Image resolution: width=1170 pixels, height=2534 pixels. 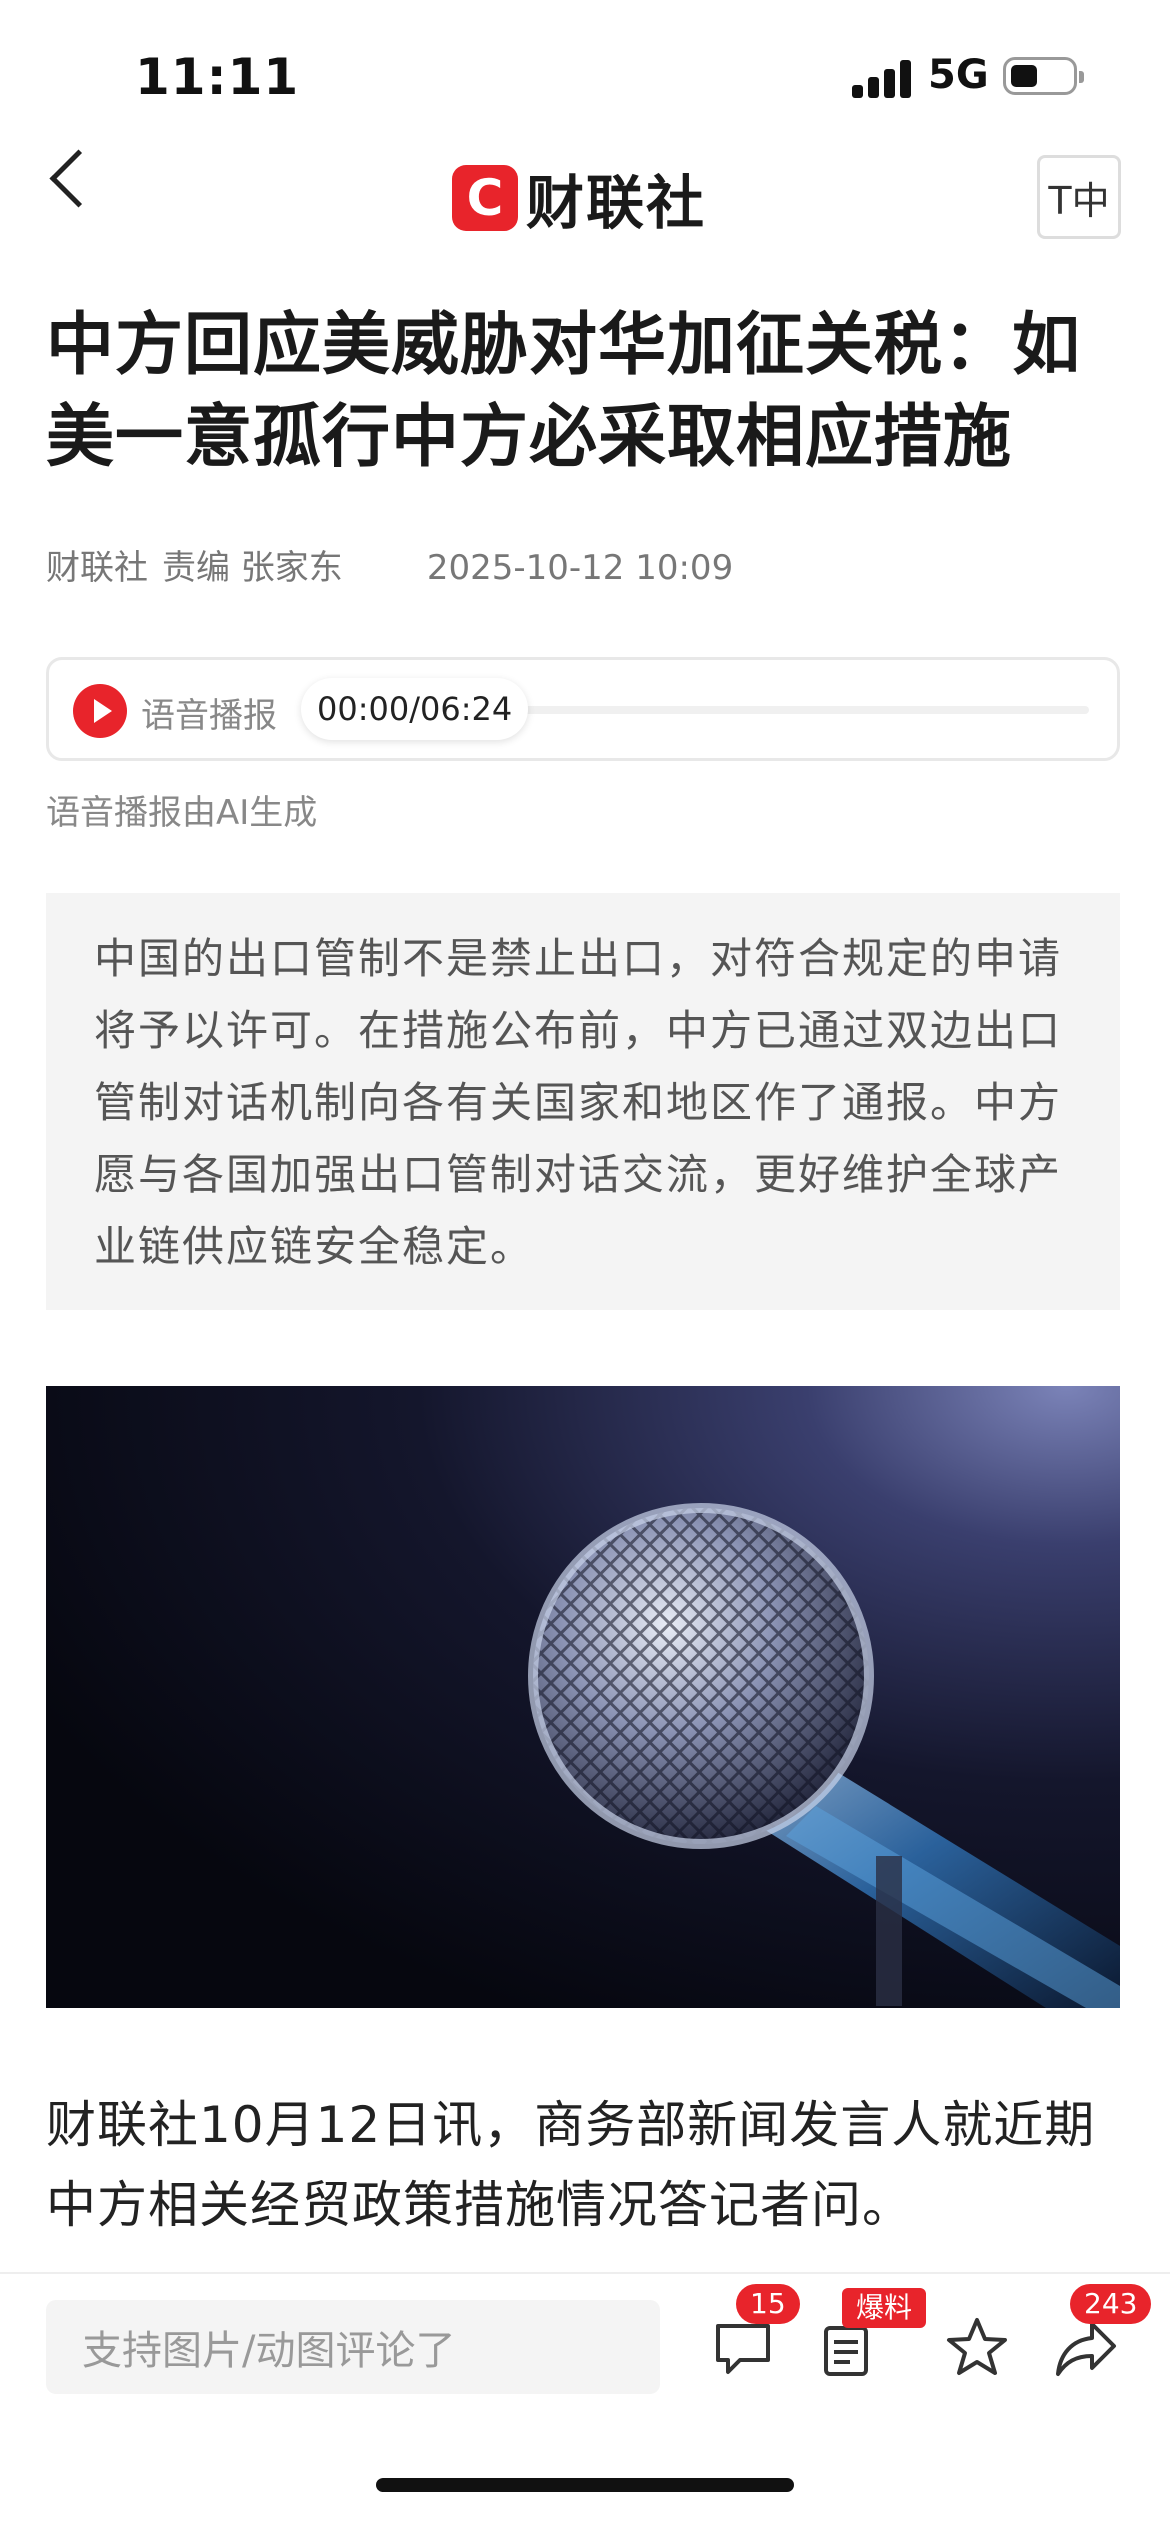 What do you see at coordinates (768, 2304) in the screenshot?
I see `comment-count-badge: 15` at bounding box center [768, 2304].